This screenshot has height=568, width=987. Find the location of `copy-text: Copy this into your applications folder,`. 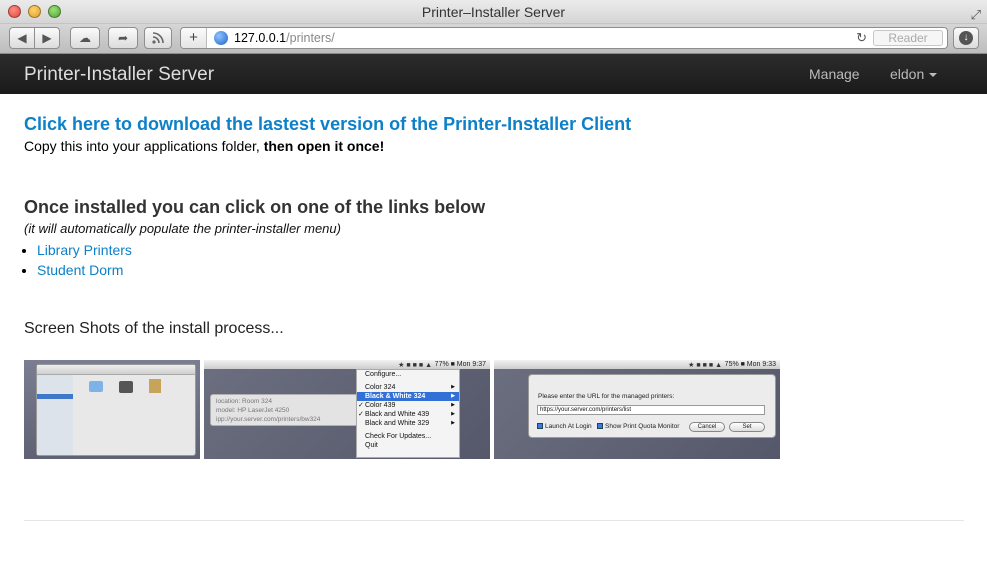

copy-text: Copy this into your applications folder, is located at coordinates (144, 146).